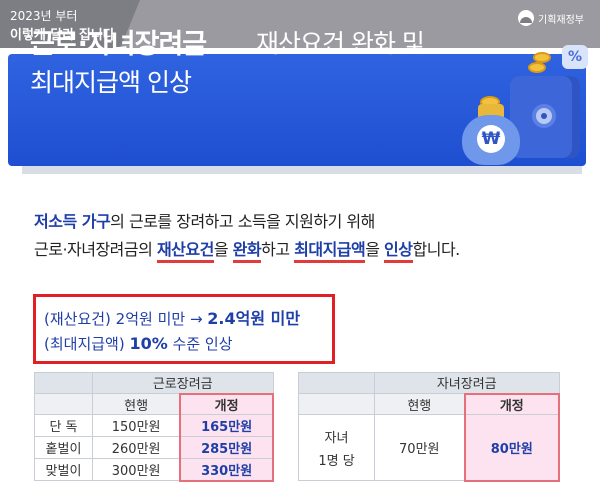 This screenshot has height=486, width=600. I want to click on table-row: 홑벌이 260만원 285만원, so click(154, 447).